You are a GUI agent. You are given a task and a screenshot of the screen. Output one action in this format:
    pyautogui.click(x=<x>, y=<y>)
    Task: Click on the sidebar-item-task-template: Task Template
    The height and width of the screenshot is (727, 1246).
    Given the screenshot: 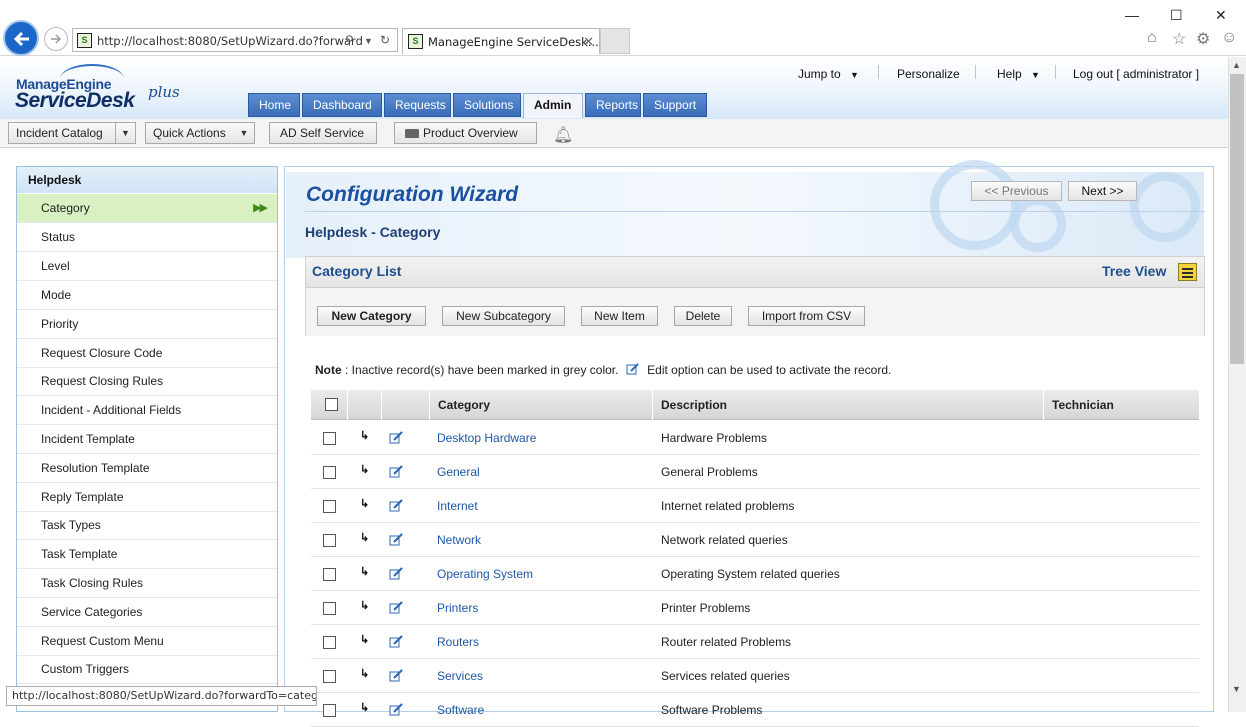 What is the action you would take?
    pyautogui.click(x=147, y=554)
    